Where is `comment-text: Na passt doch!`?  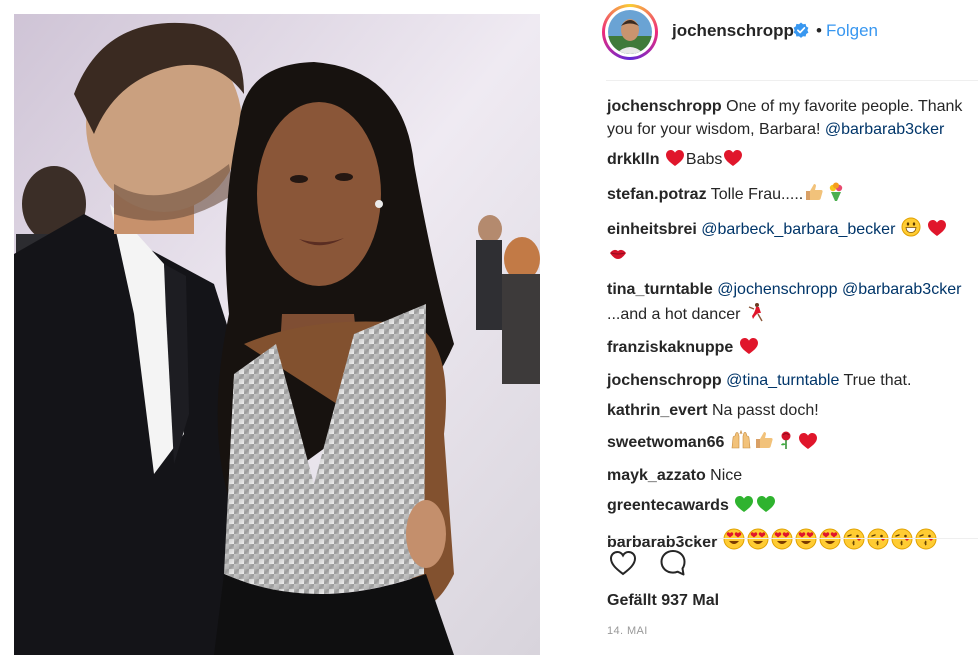 comment-text: Na passt doch! is located at coordinates (763, 410).